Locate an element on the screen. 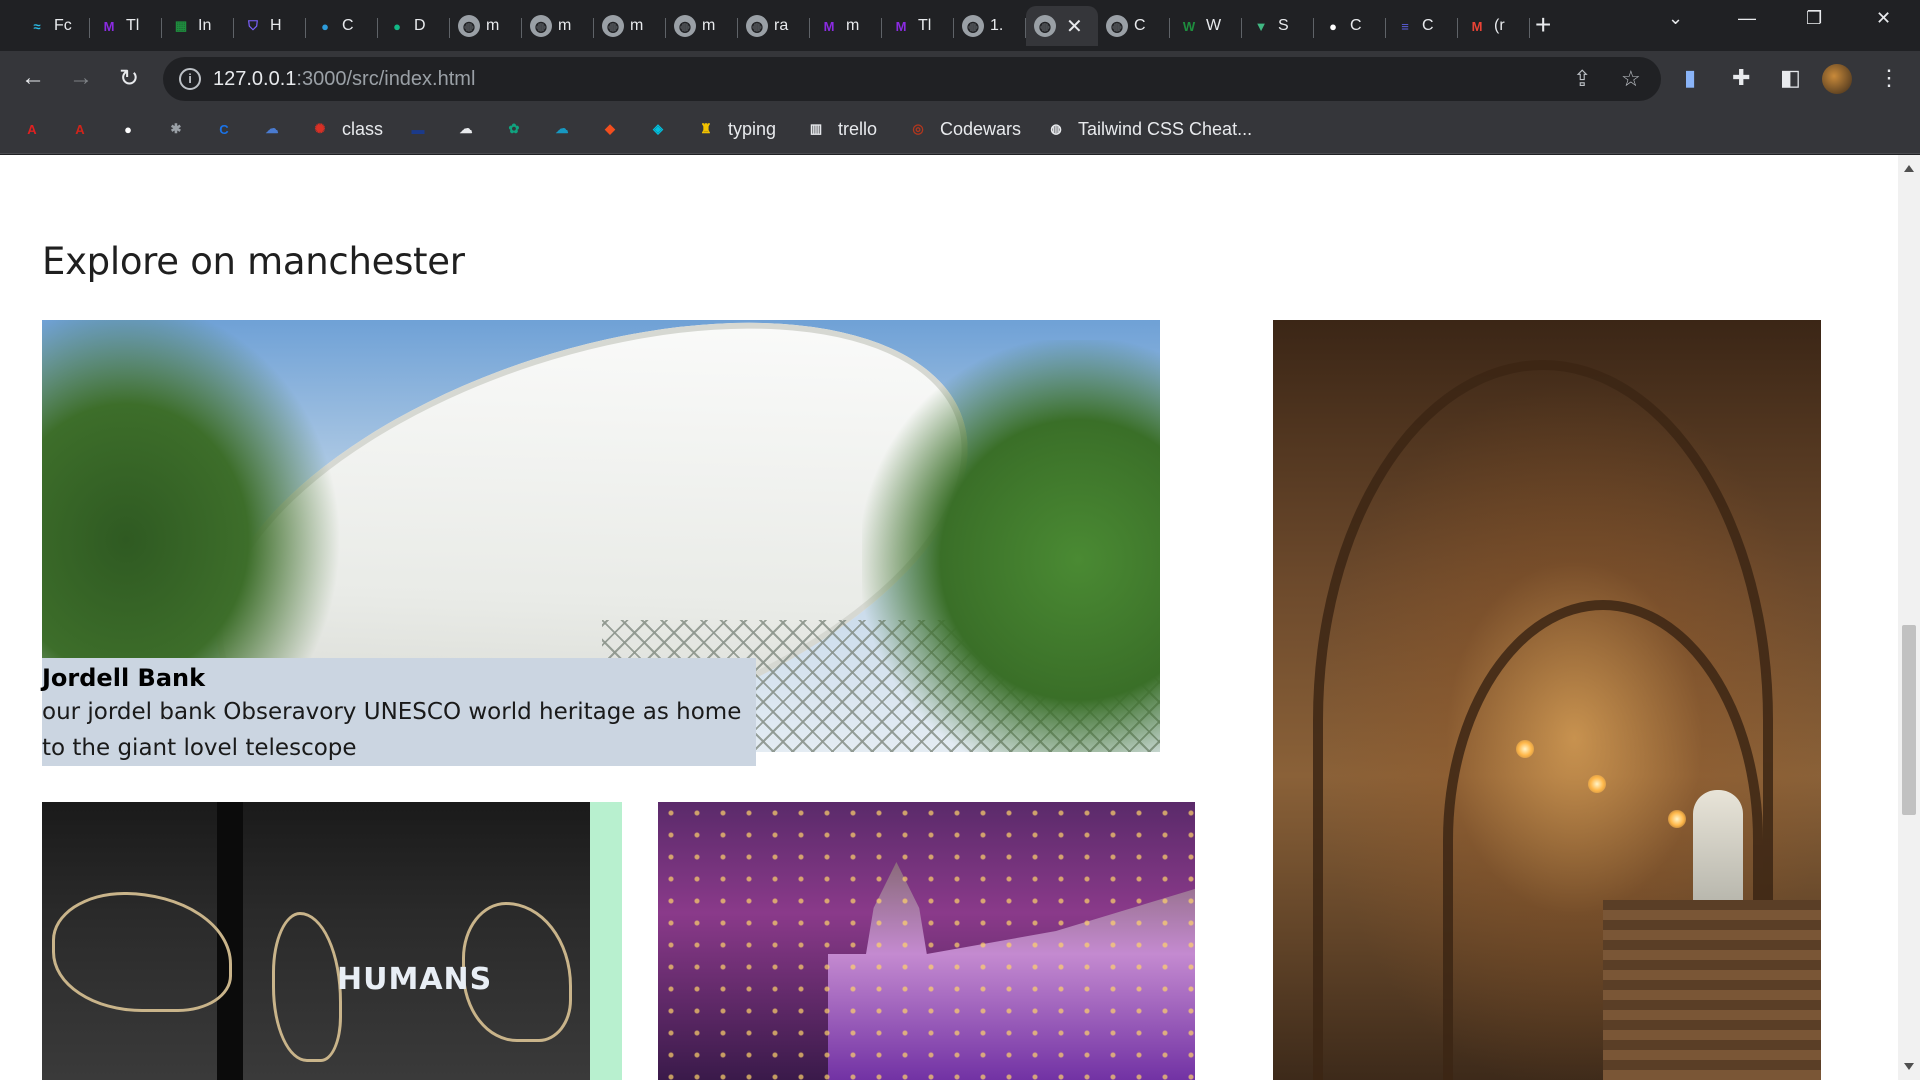  browser-tab: ▦ In is located at coordinates (198, 26).